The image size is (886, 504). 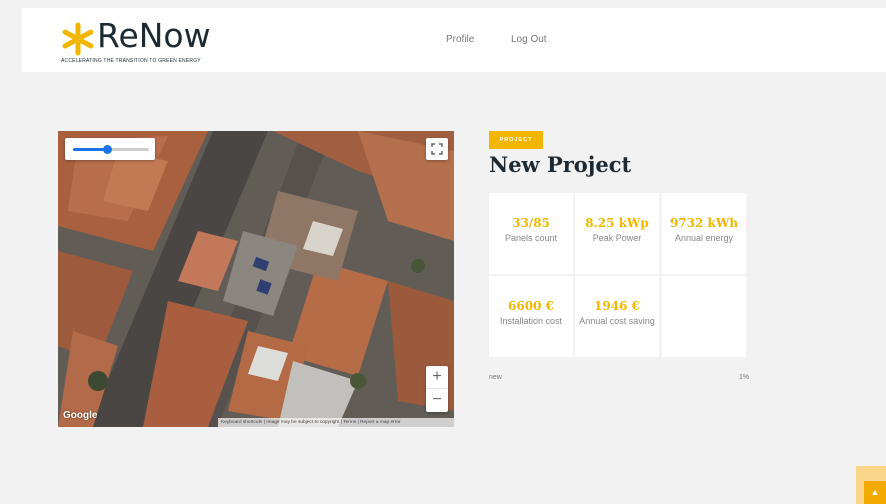 What do you see at coordinates (560, 164) in the screenshot?
I see `project-title: New Project` at bounding box center [560, 164].